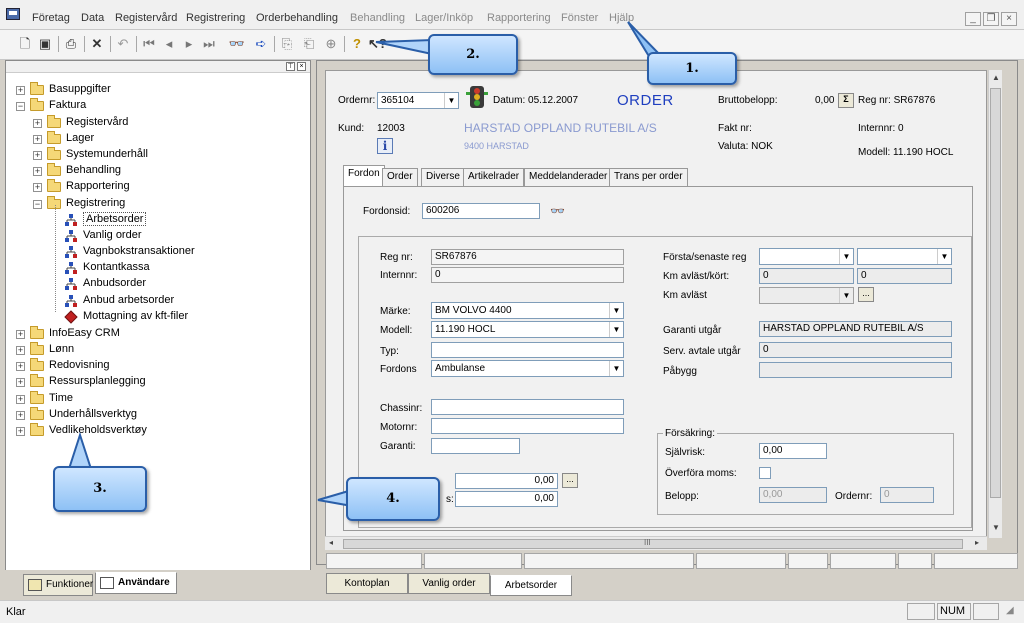 This screenshot has width=1024, height=623. Describe the element at coordinates (765, 473) in the screenshot. I see `overfora-moms-checkbox` at that location.